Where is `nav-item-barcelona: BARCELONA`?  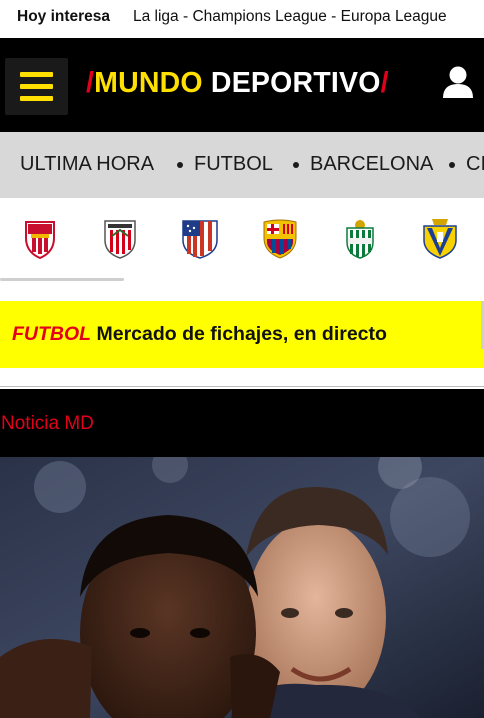
nav-item-barcelona: BARCELONA is located at coordinates (371, 164).